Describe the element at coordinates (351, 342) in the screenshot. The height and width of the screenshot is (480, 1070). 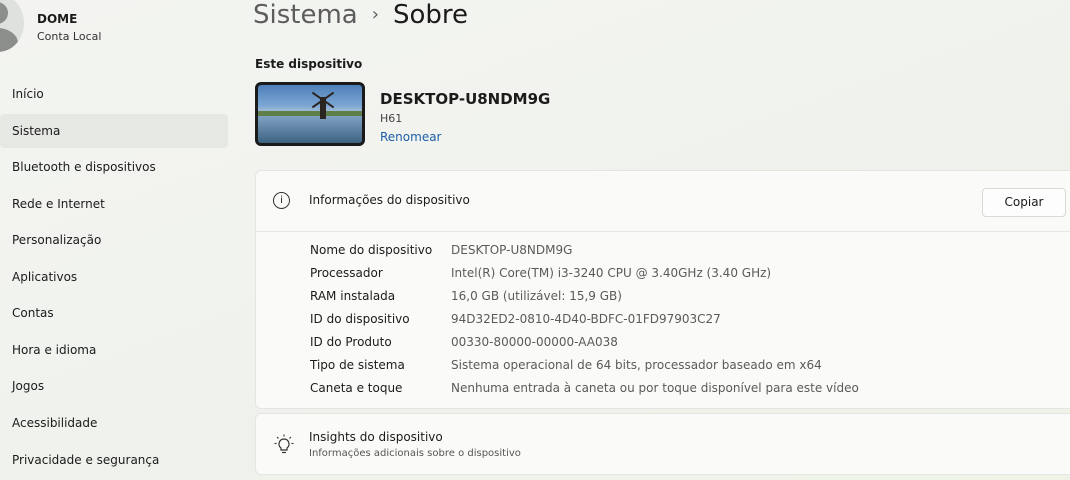
I see `spec-label: ID do Produto` at that location.